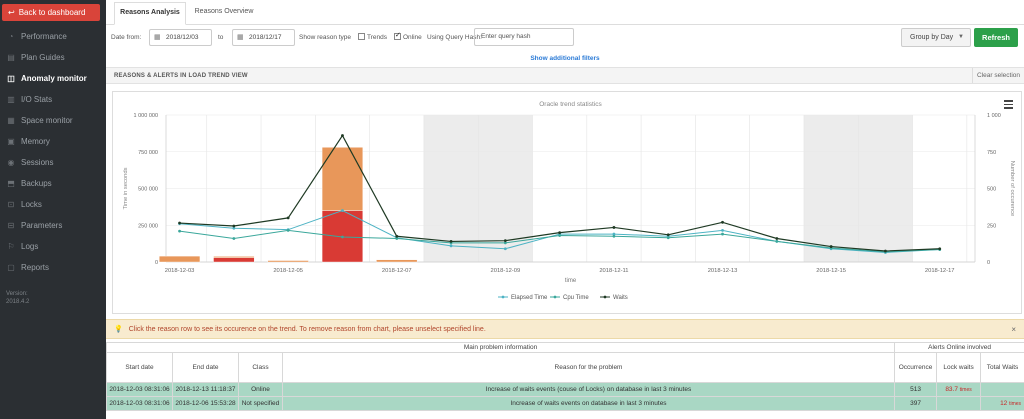  Describe the element at coordinates (916, 367) in the screenshot. I see `col-occurrence: Occurrence` at that location.